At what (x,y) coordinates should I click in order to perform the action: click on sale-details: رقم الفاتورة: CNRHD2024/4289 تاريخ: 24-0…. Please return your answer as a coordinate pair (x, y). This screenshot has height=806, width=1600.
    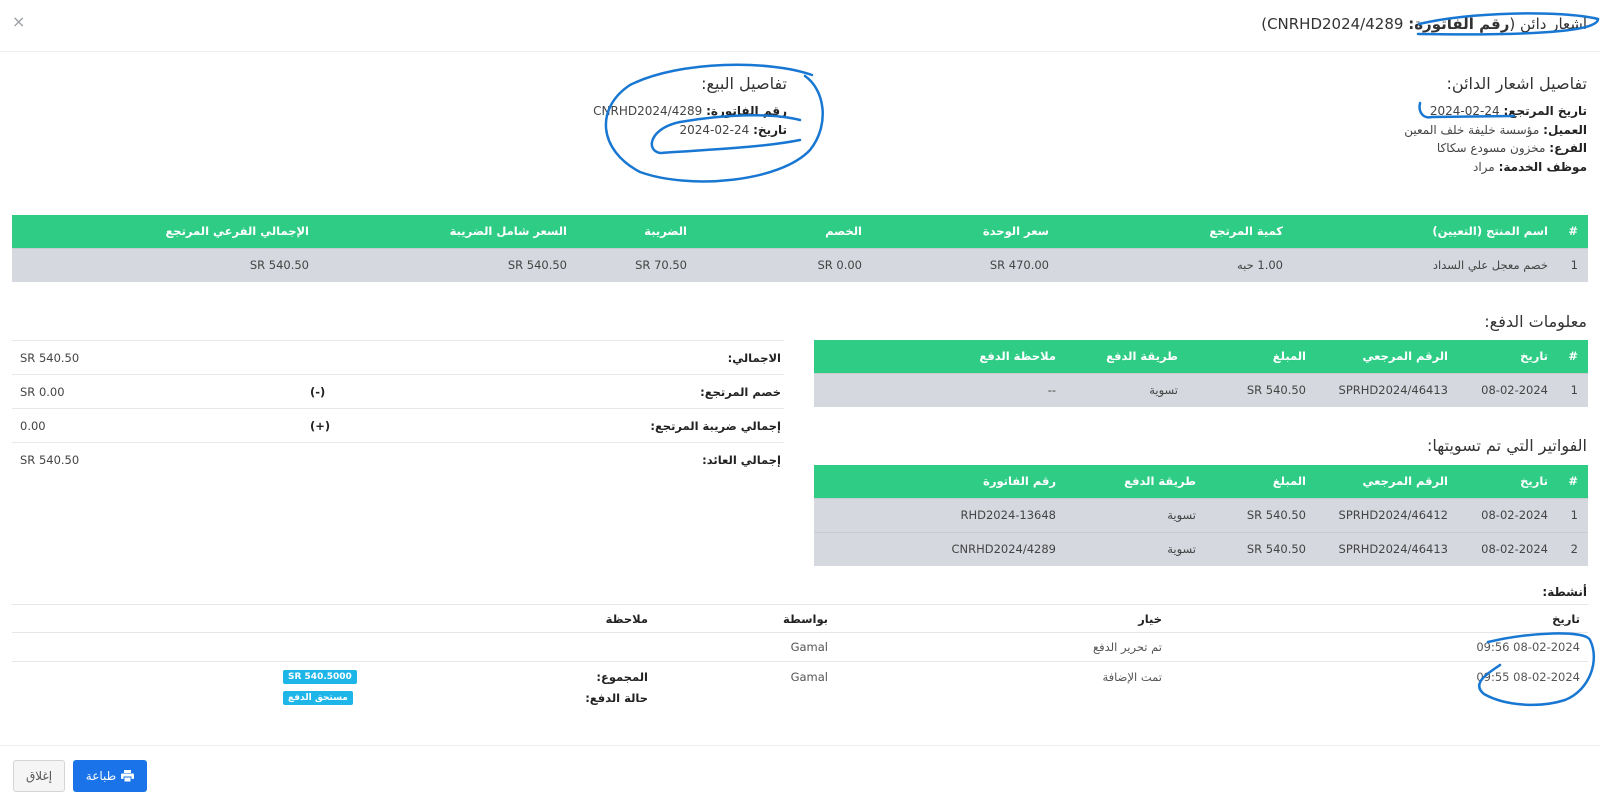
    Looking at the image, I should click on (690, 120).